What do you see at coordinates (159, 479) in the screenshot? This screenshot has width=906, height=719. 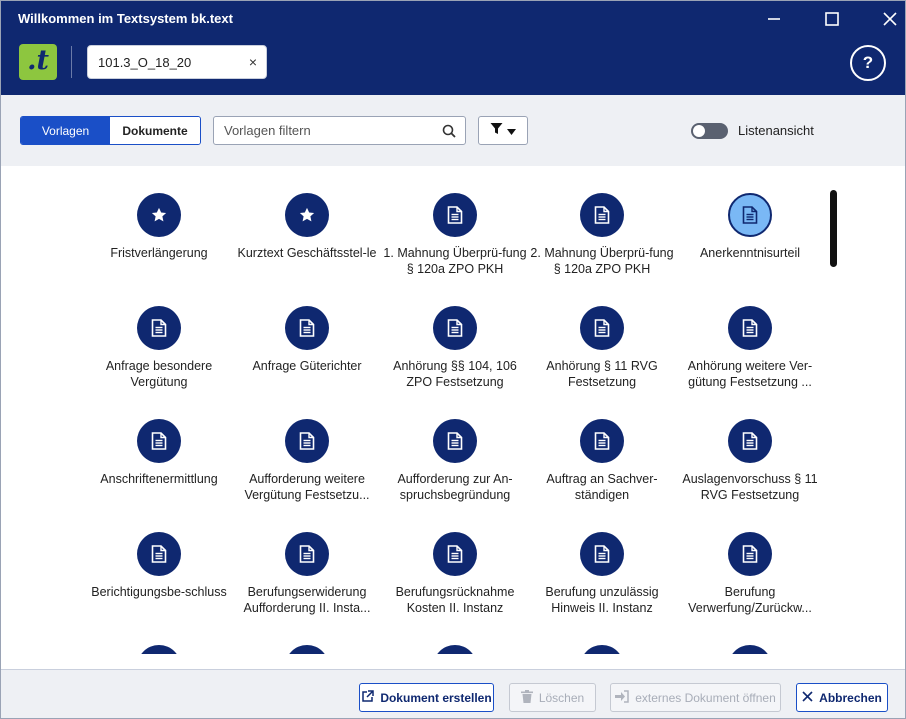 I see `template-label: Anschriftenermittlung` at bounding box center [159, 479].